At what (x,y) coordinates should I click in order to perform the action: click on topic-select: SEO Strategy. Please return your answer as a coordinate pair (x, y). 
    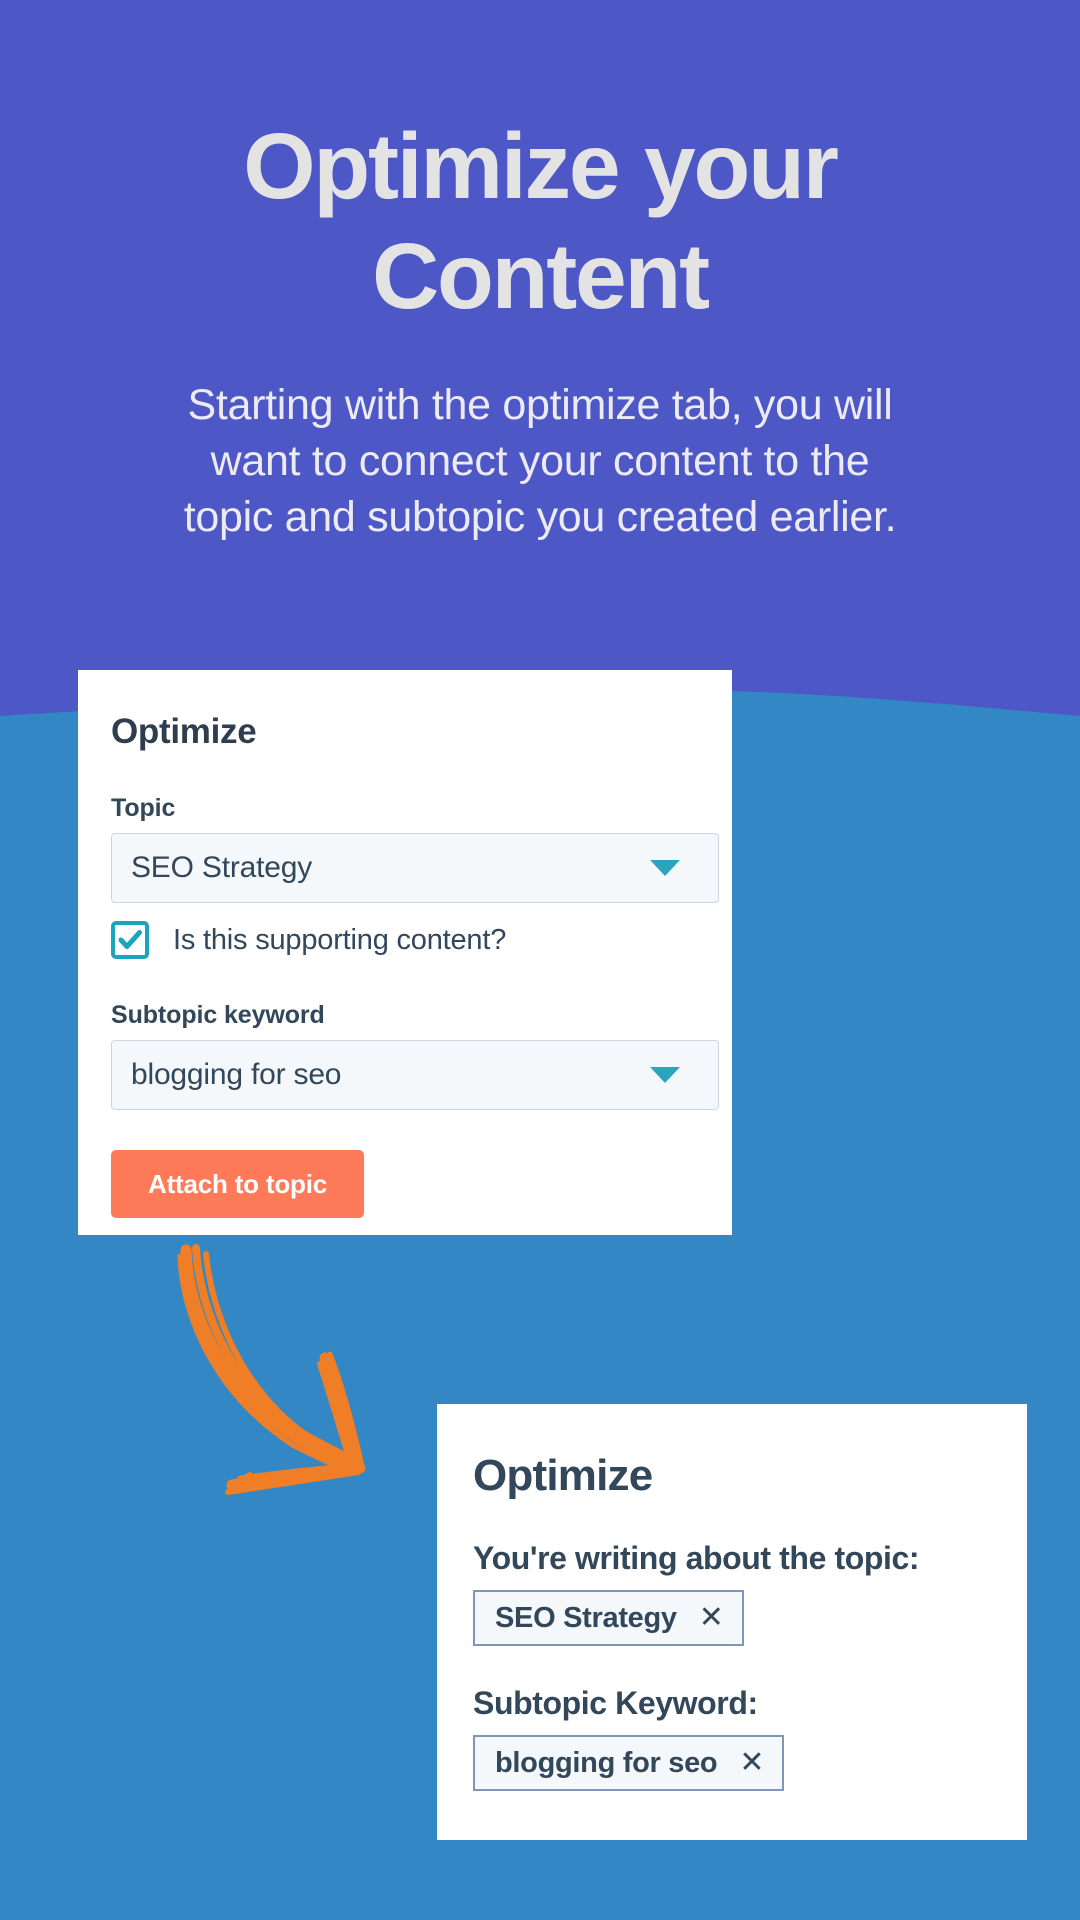
    Looking at the image, I should click on (415, 868).